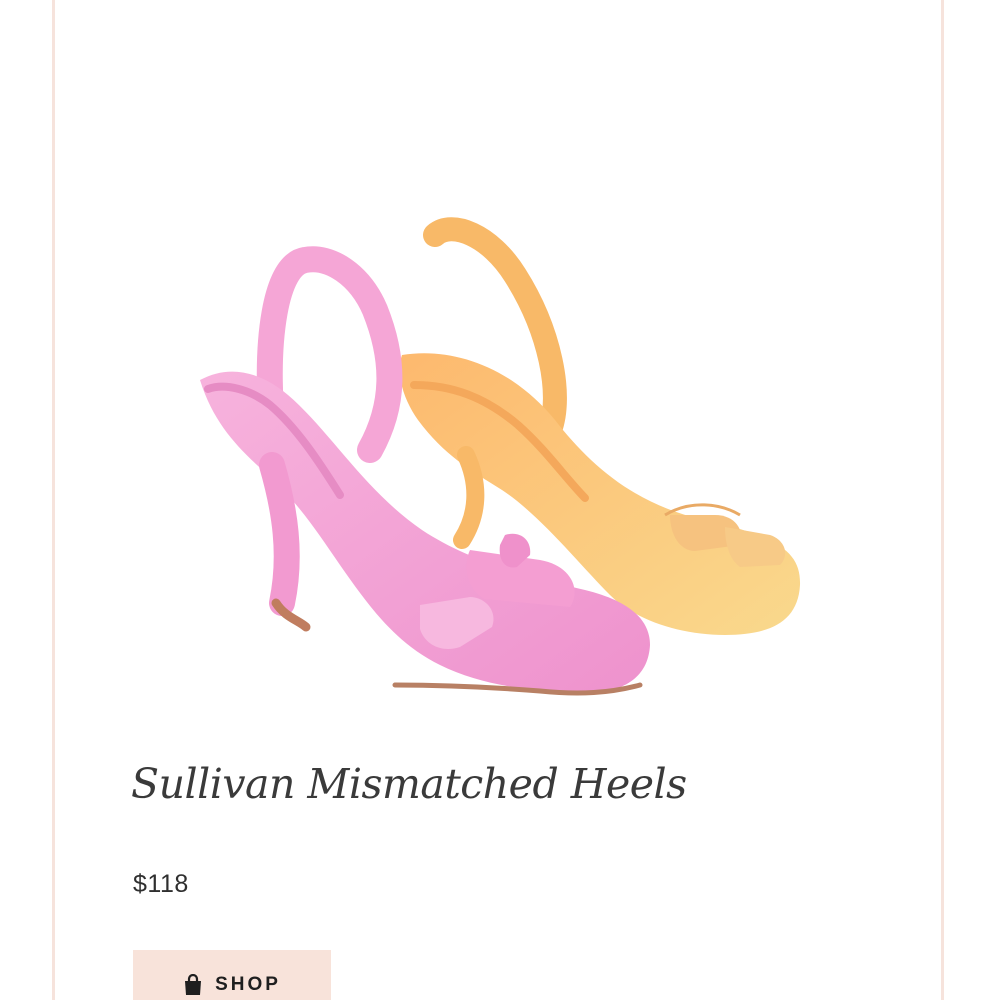 The height and width of the screenshot is (1000, 1000). I want to click on shop-button-content: SHOP, so click(232, 985).